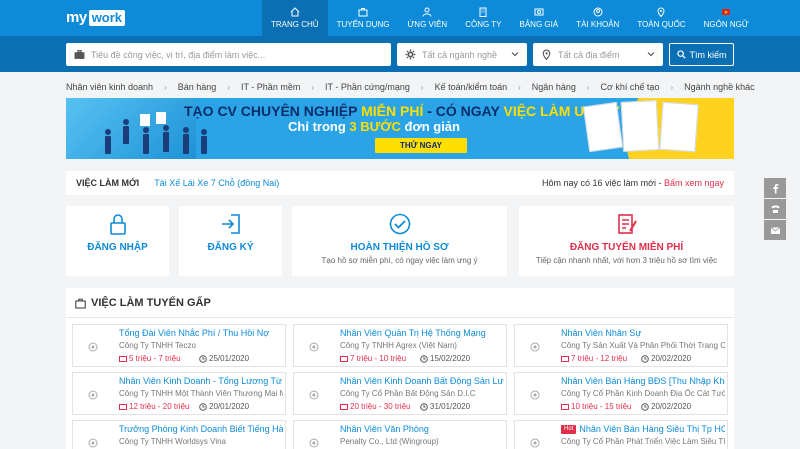  I want to click on job-salary: 20 triệu - 30 triệu, so click(375, 406).